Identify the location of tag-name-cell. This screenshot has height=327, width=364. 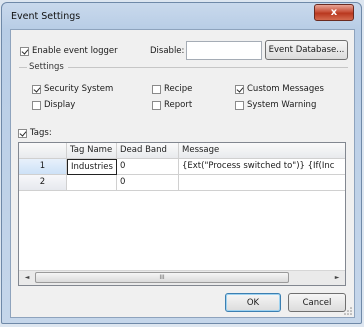
(92, 183).